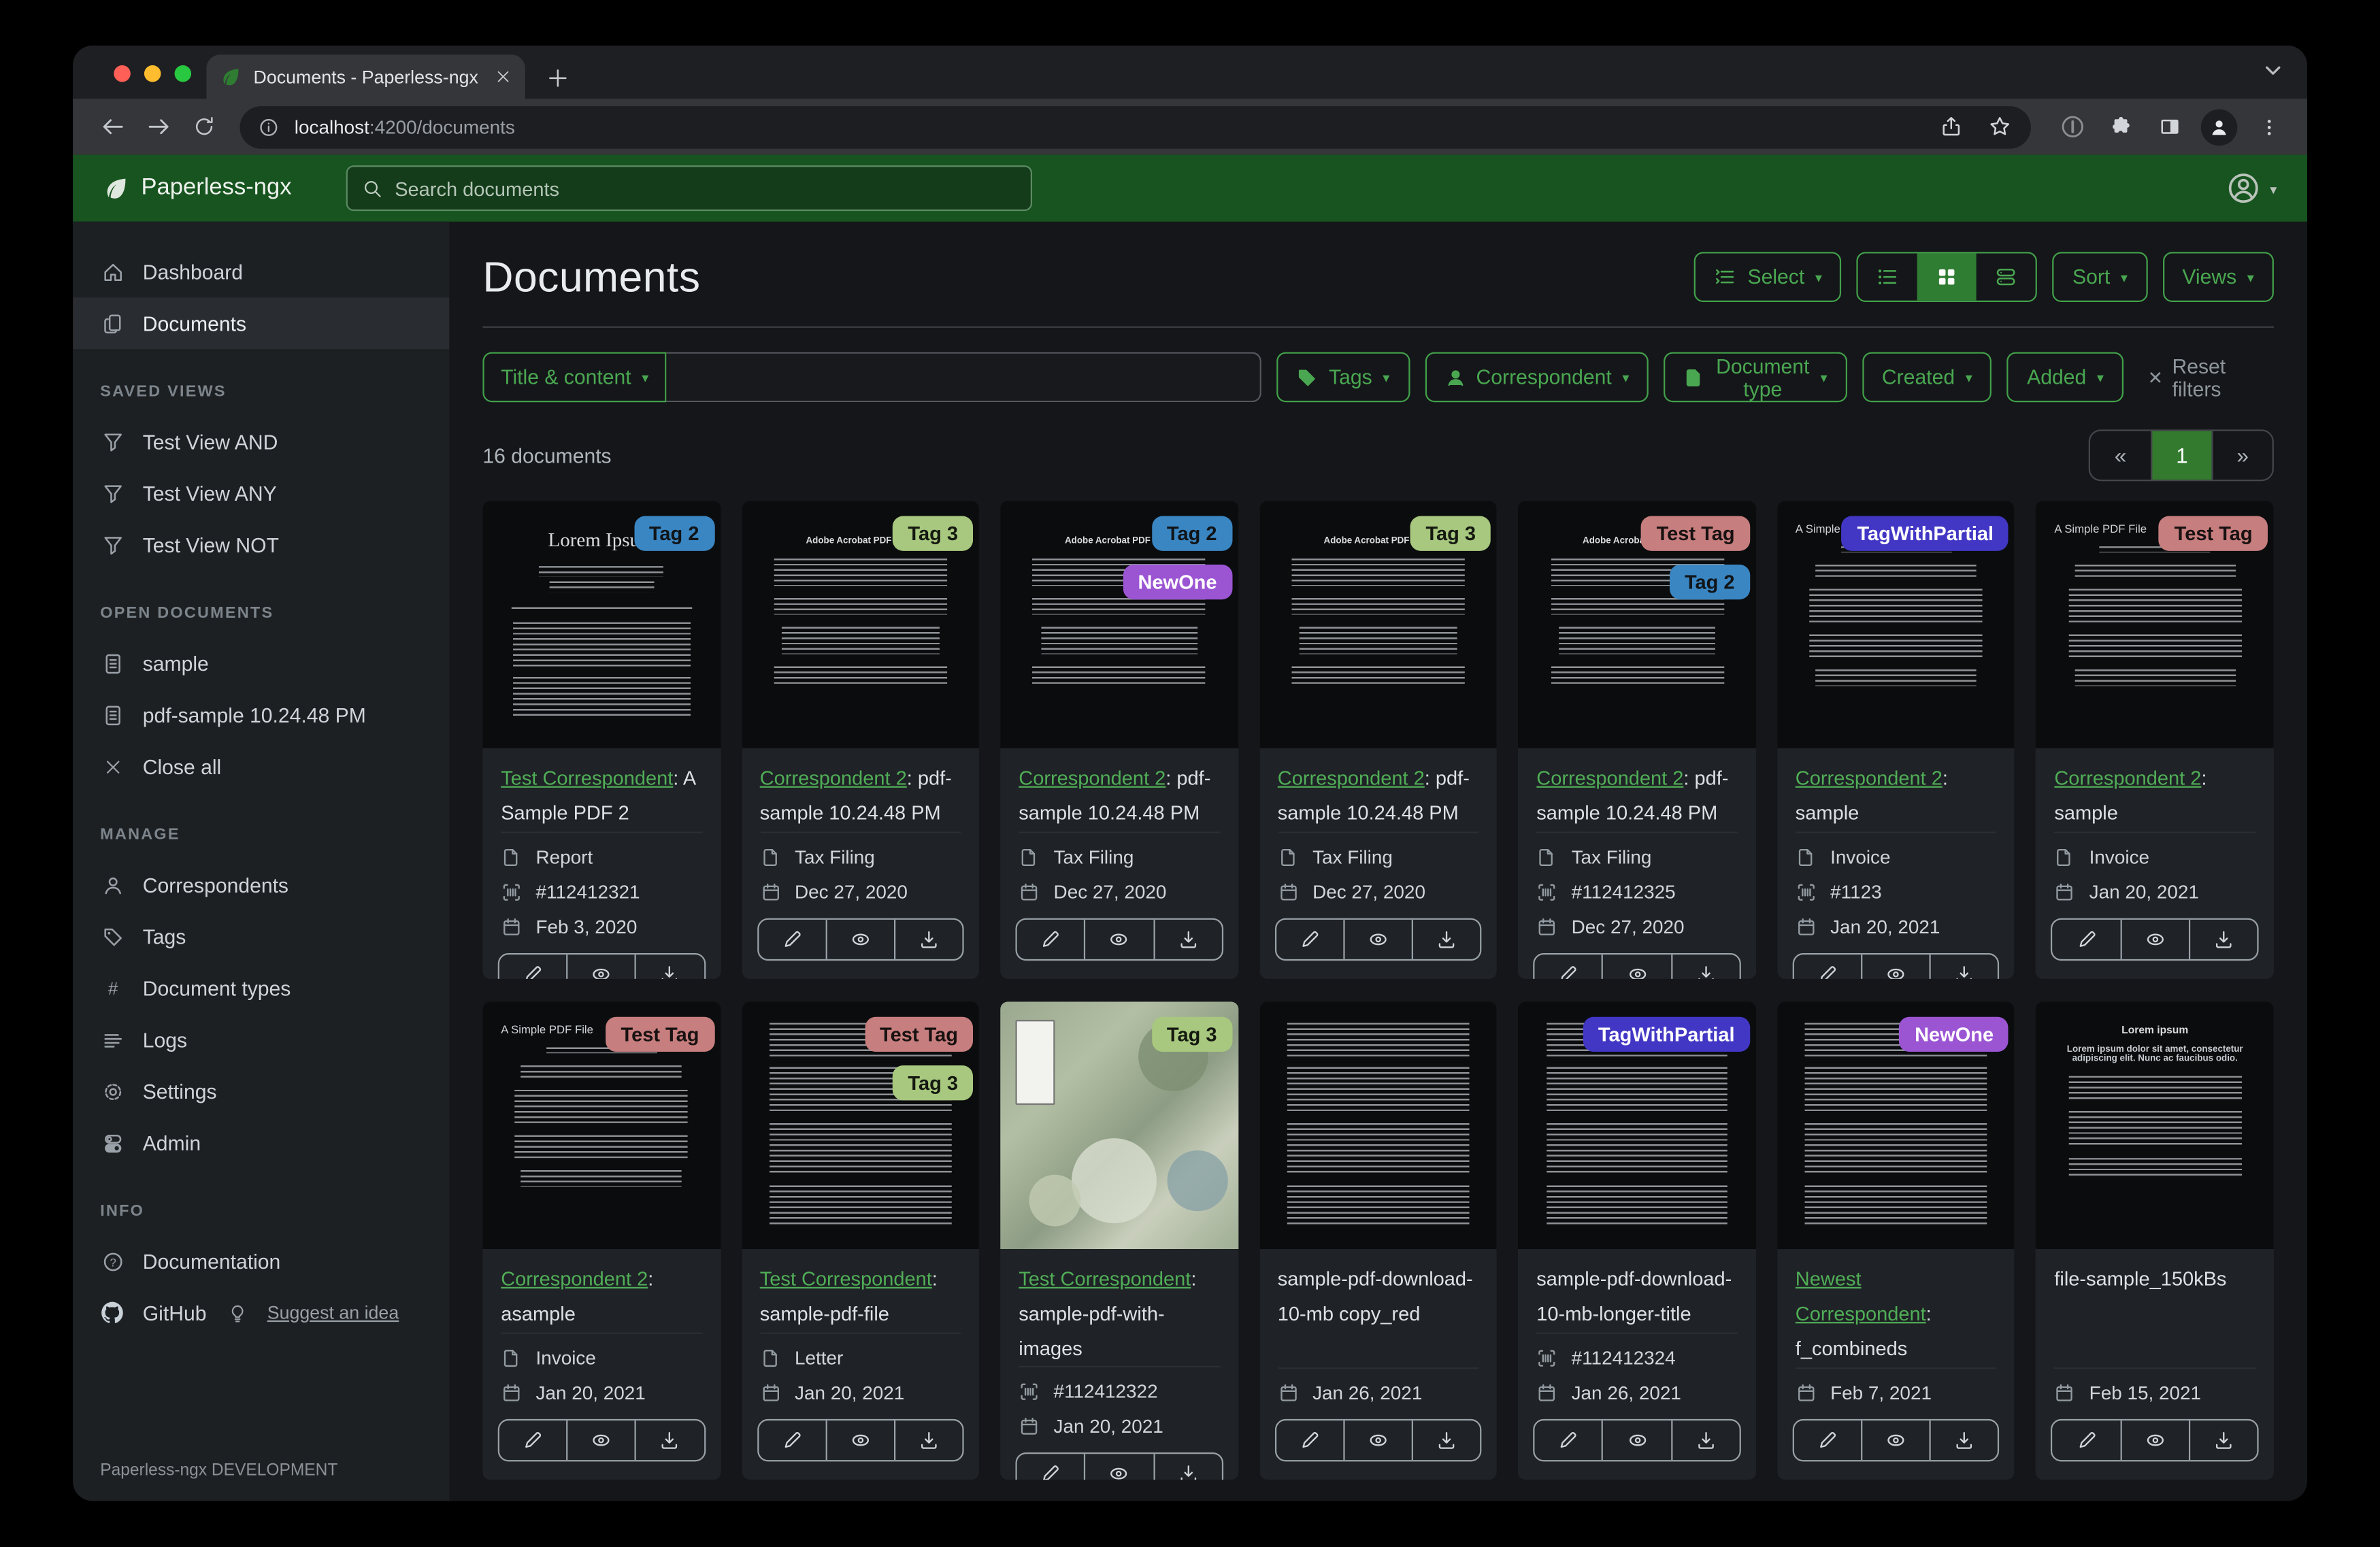 This screenshot has height=1547, width=2380. What do you see at coordinates (261, 1143) in the screenshot?
I see `sidebar-item-admin: Admin` at bounding box center [261, 1143].